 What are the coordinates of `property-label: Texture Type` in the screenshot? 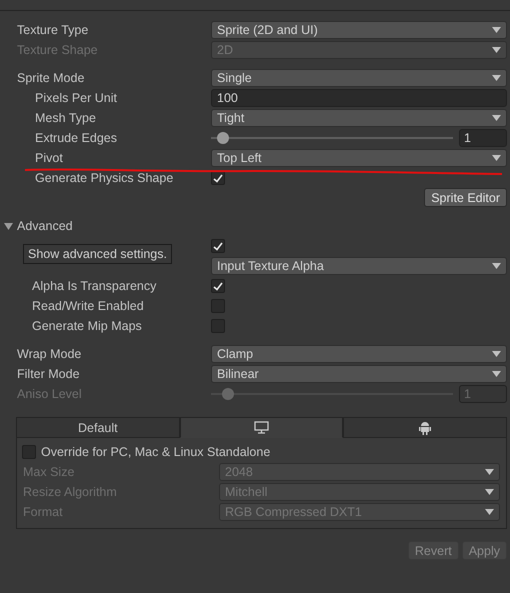 It's located at (52, 30).